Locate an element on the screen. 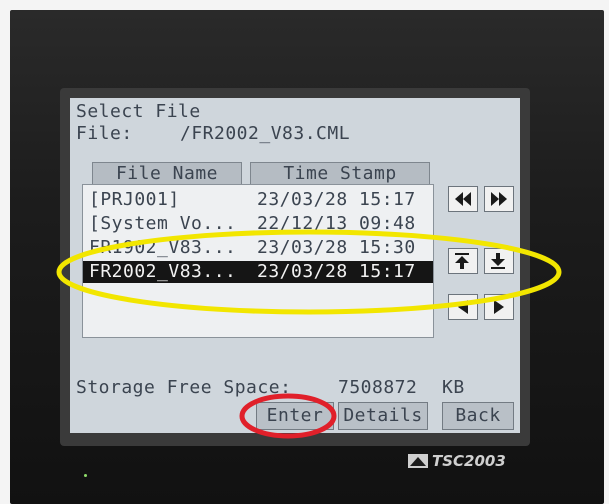 This screenshot has height=504, width=609. first-page-button is located at coordinates (463, 199).